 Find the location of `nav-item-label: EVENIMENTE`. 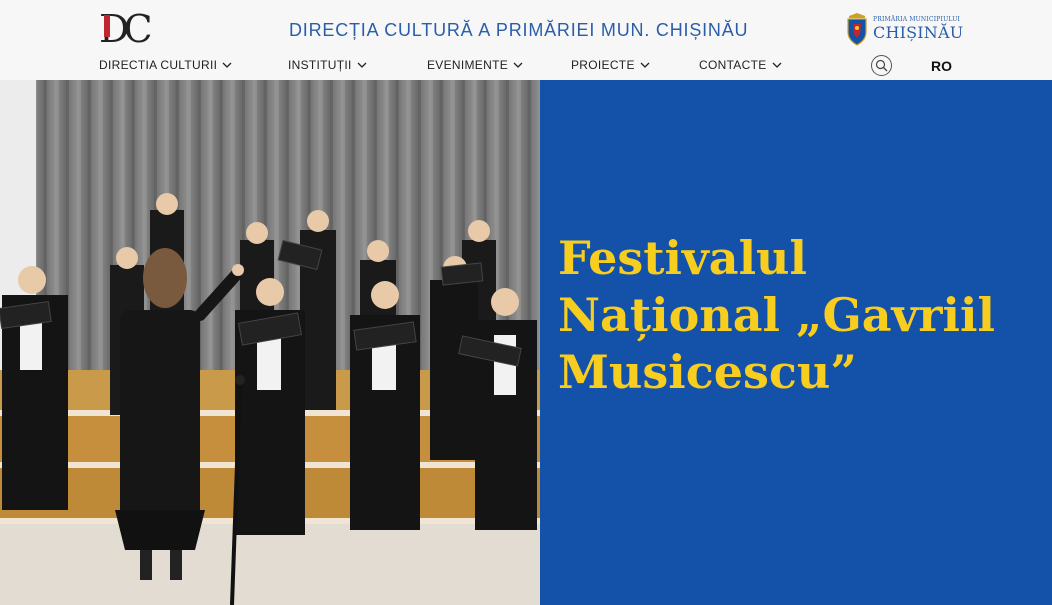

nav-item-label: EVENIMENTE is located at coordinates (468, 65).